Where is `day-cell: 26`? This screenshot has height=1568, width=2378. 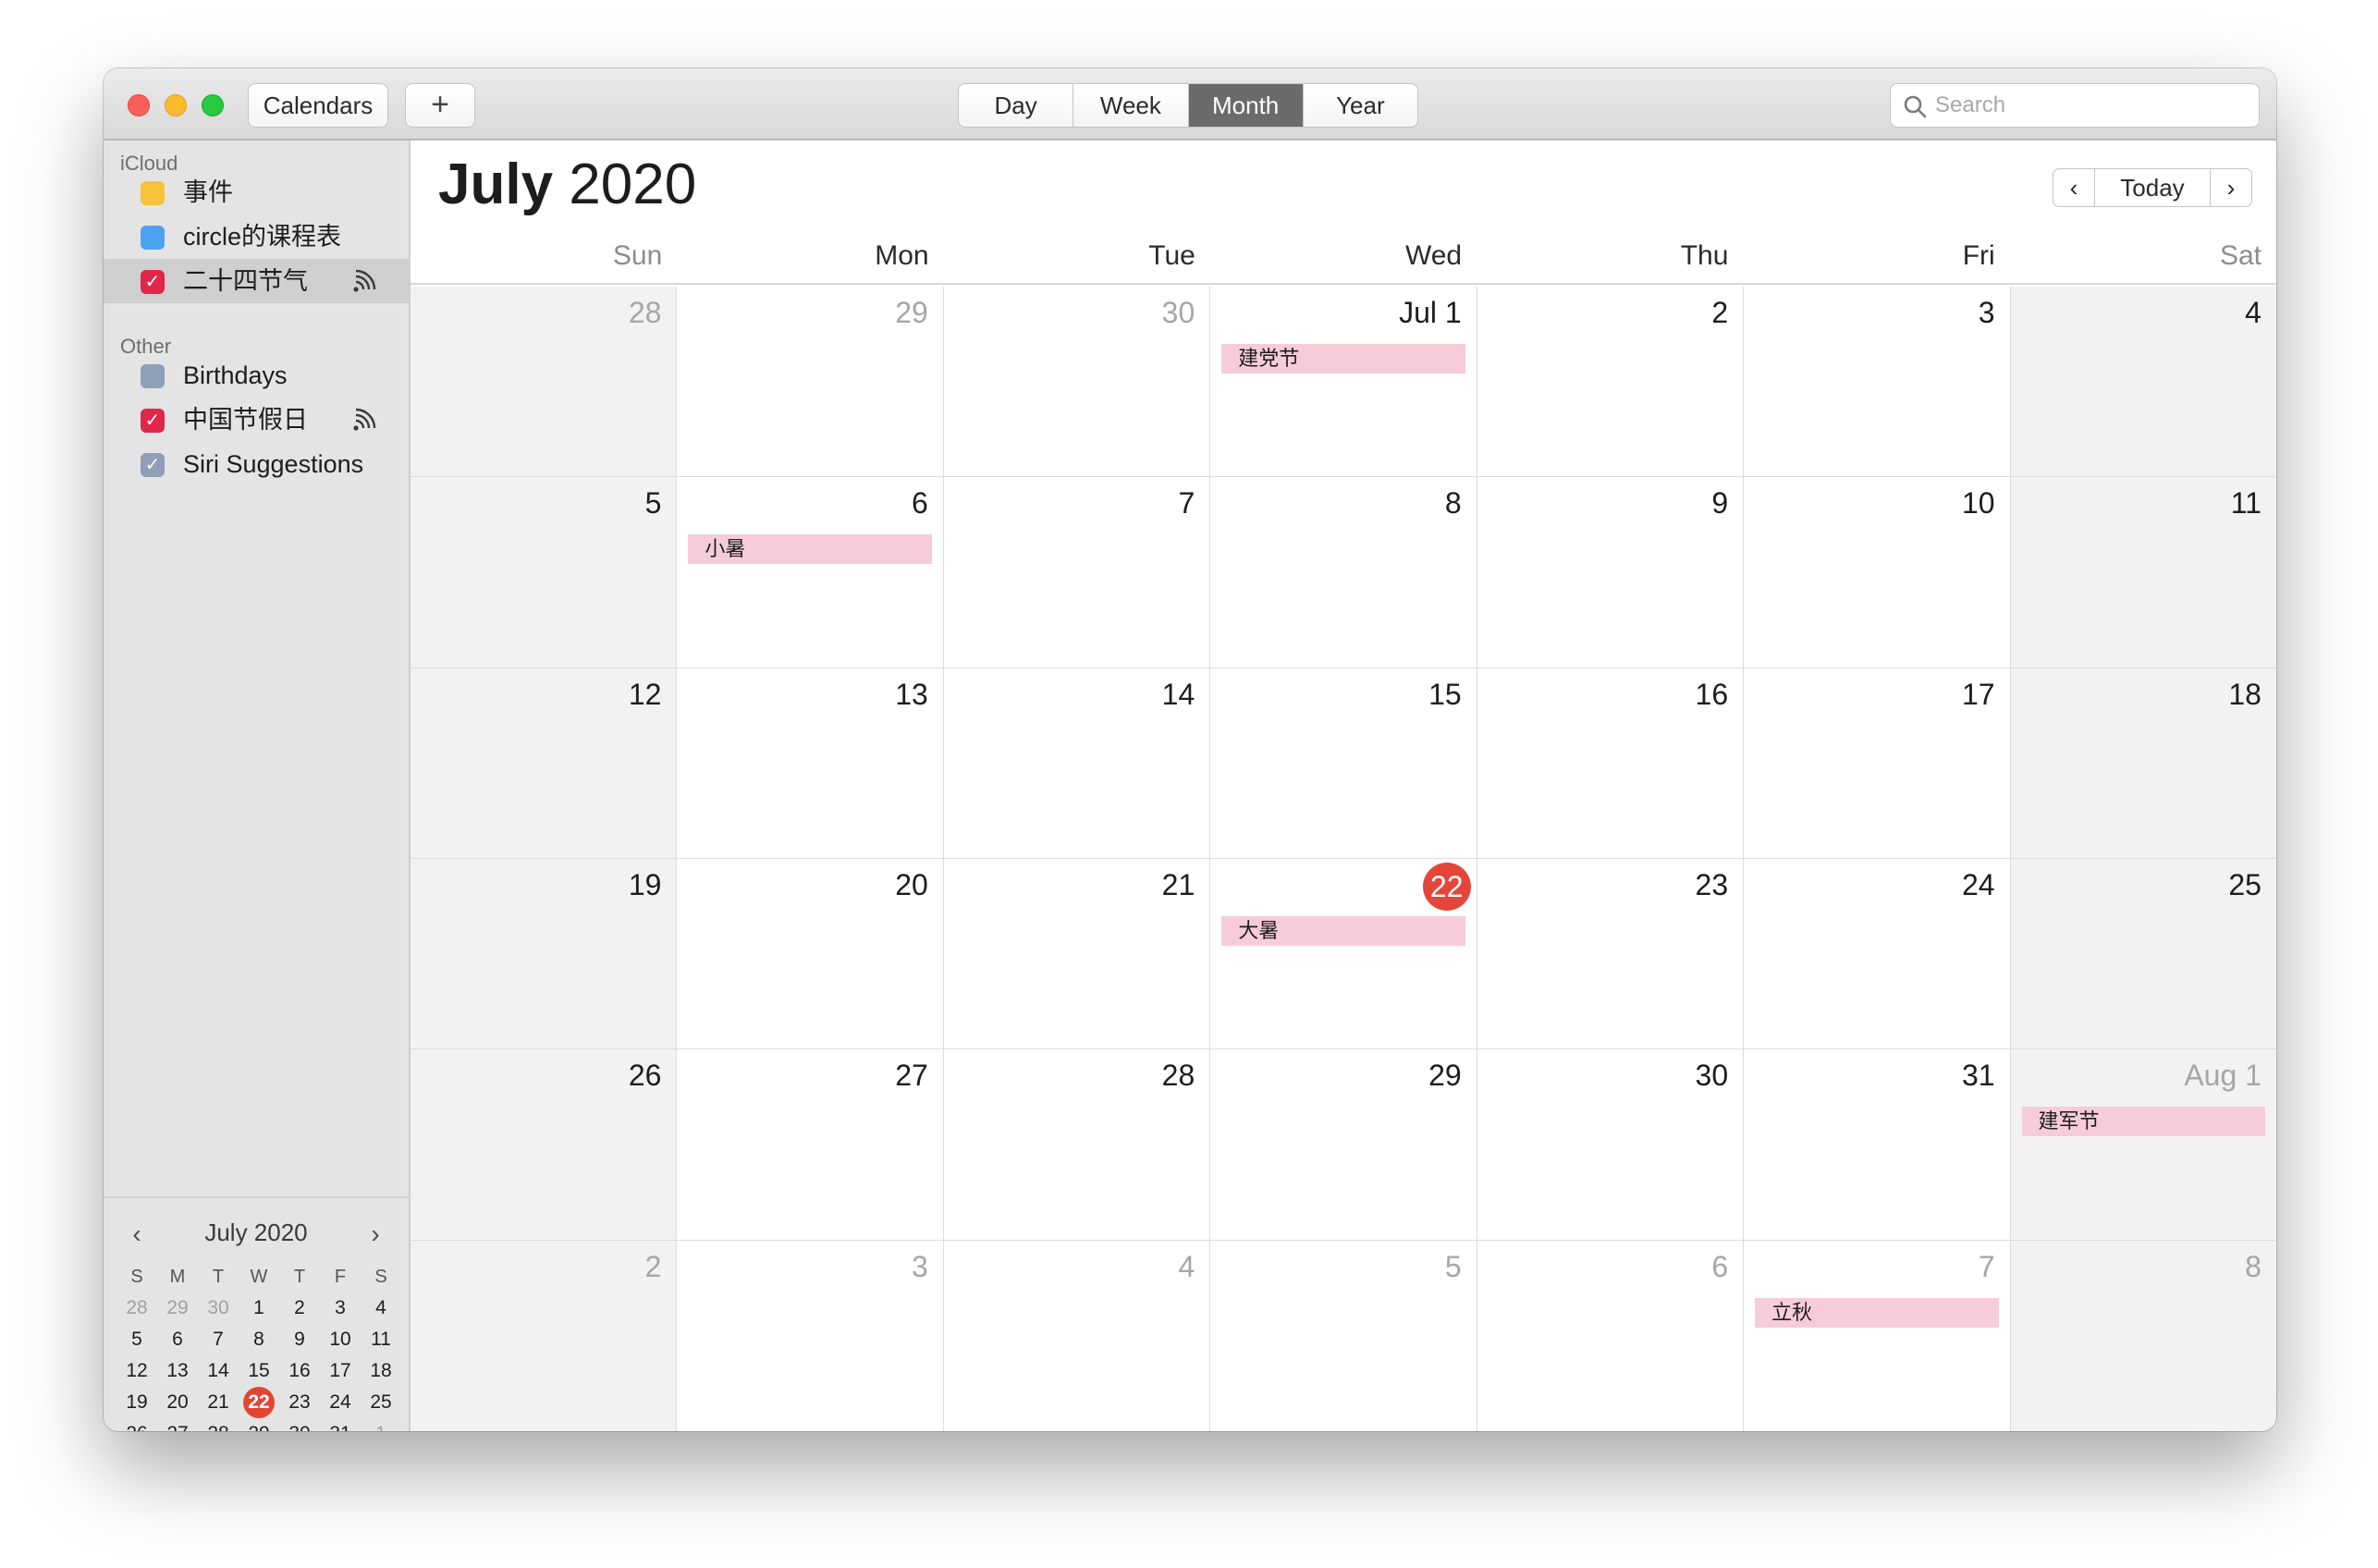 day-cell: 26 is located at coordinates (544, 1145).